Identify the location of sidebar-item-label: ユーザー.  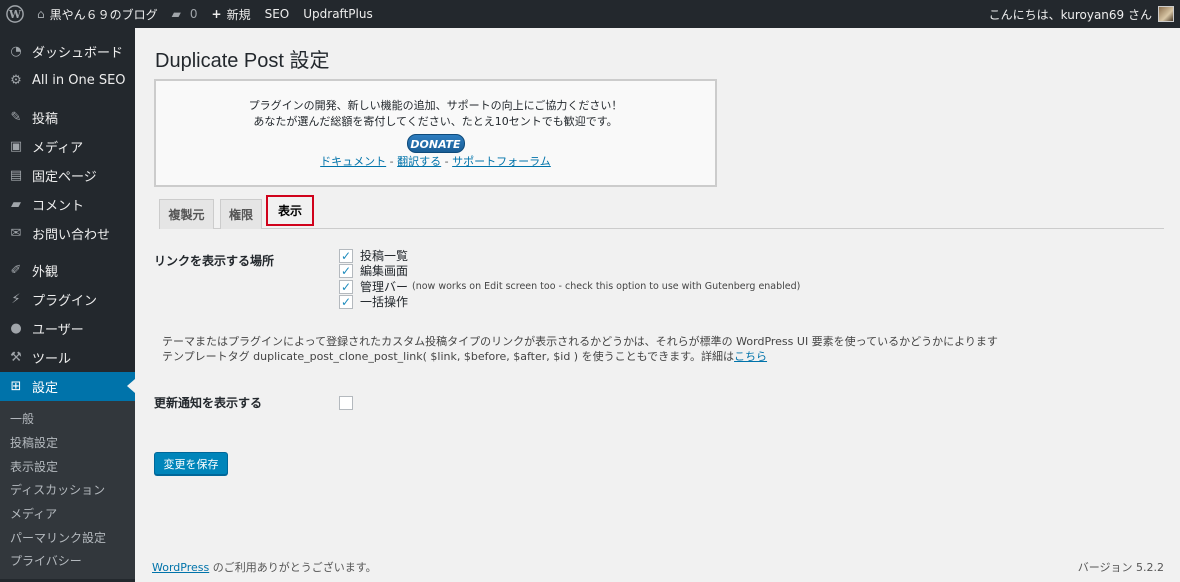
(58, 330).